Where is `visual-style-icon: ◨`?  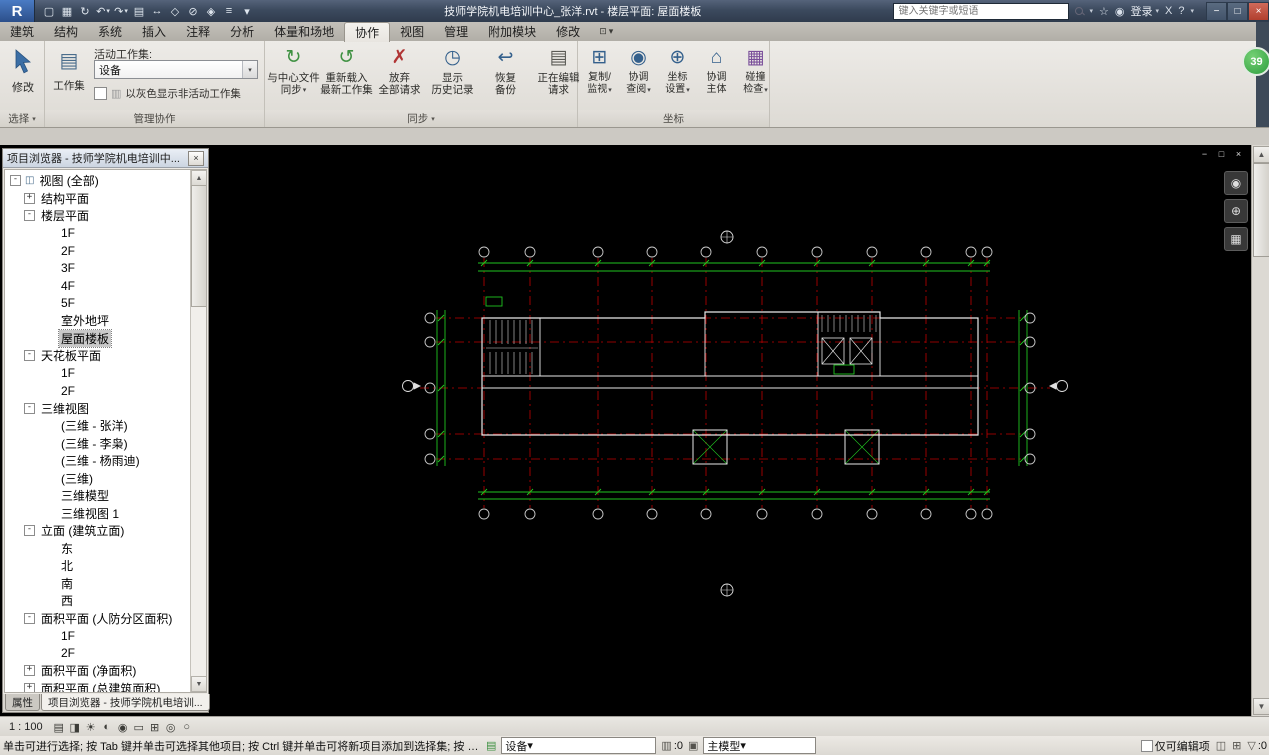 visual-style-icon: ◨ is located at coordinates (75, 727).